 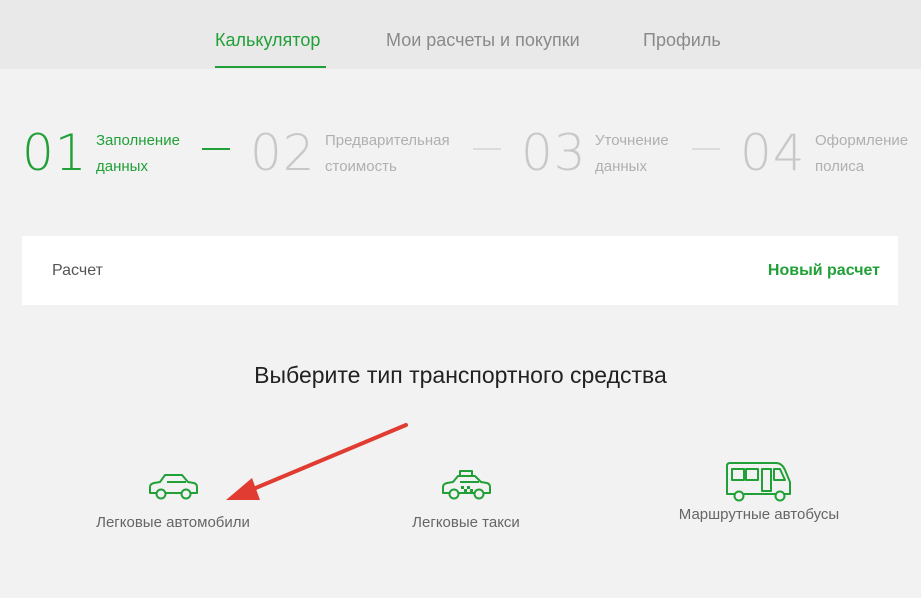 What do you see at coordinates (267, 40) in the screenshot?
I see `tab-calculator: Калькулятор` at bounding box center [267, 40].